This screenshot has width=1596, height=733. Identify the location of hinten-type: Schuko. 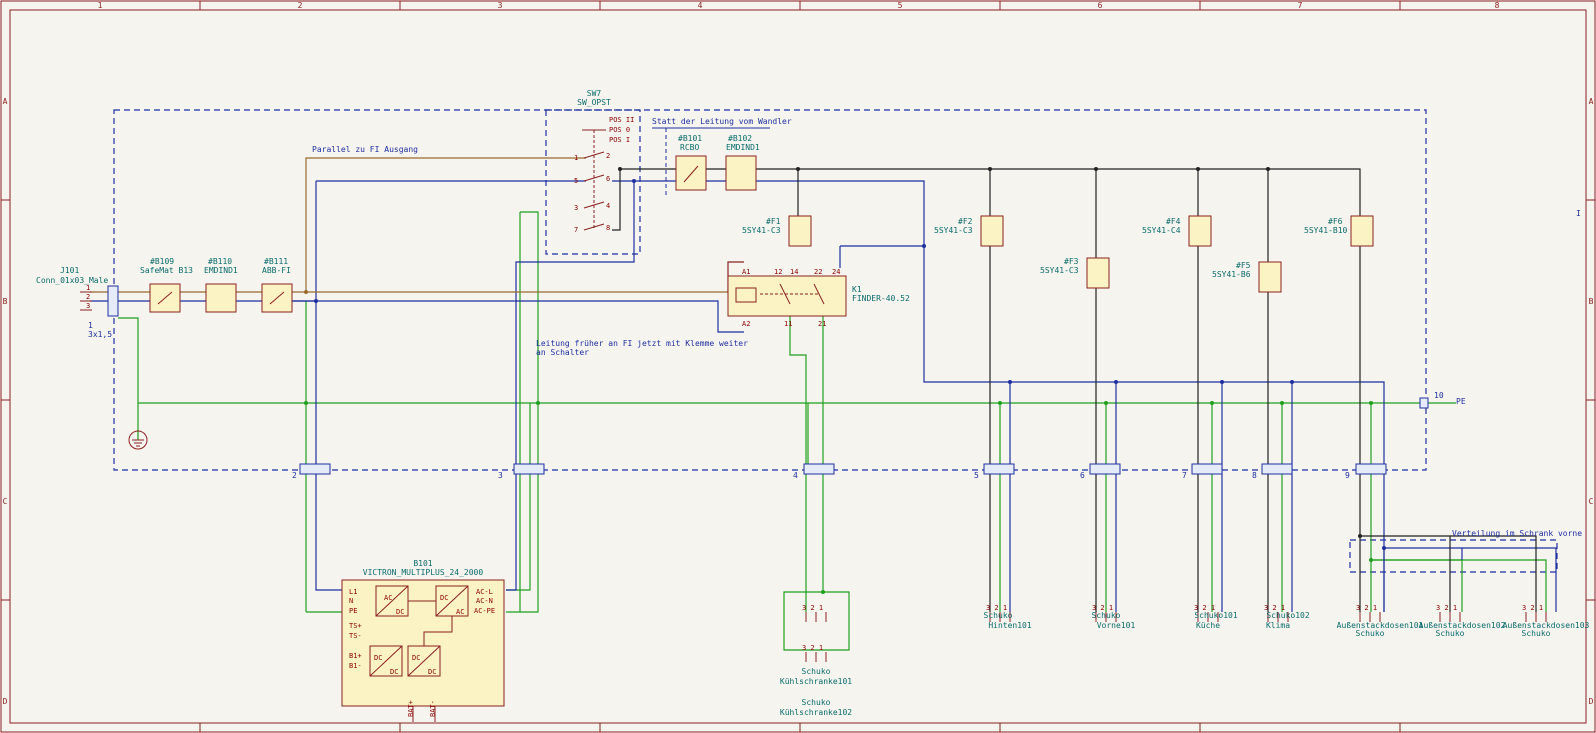
(998, 615).